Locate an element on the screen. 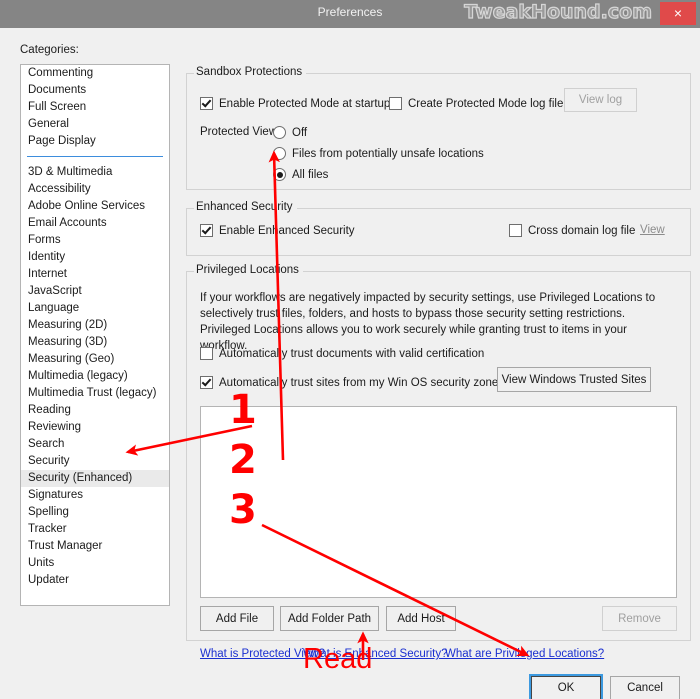 This screenshot has width=700, height=699. categories-label: Categories: is located at coordinates (49, 50).